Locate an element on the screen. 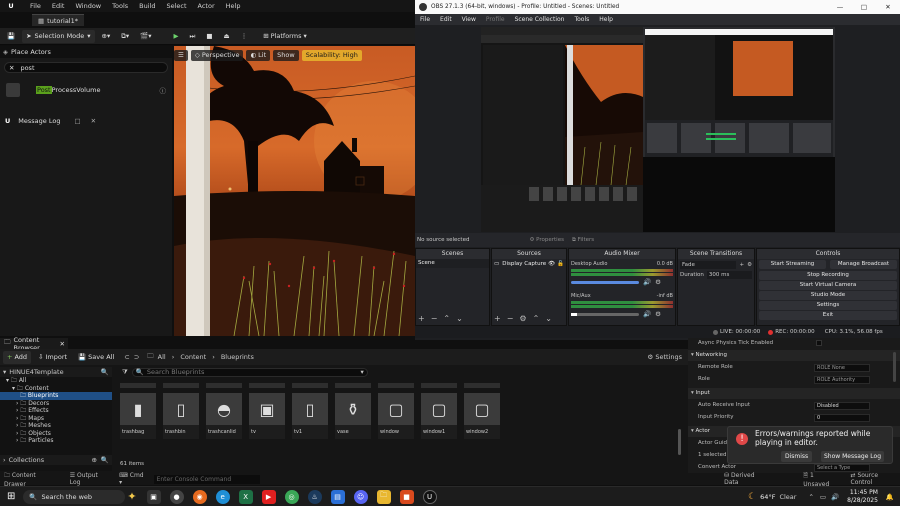 Image resolution: width=900 pixels, height=506 pixels. menu-select: Select is located at coordinates (176, 6).